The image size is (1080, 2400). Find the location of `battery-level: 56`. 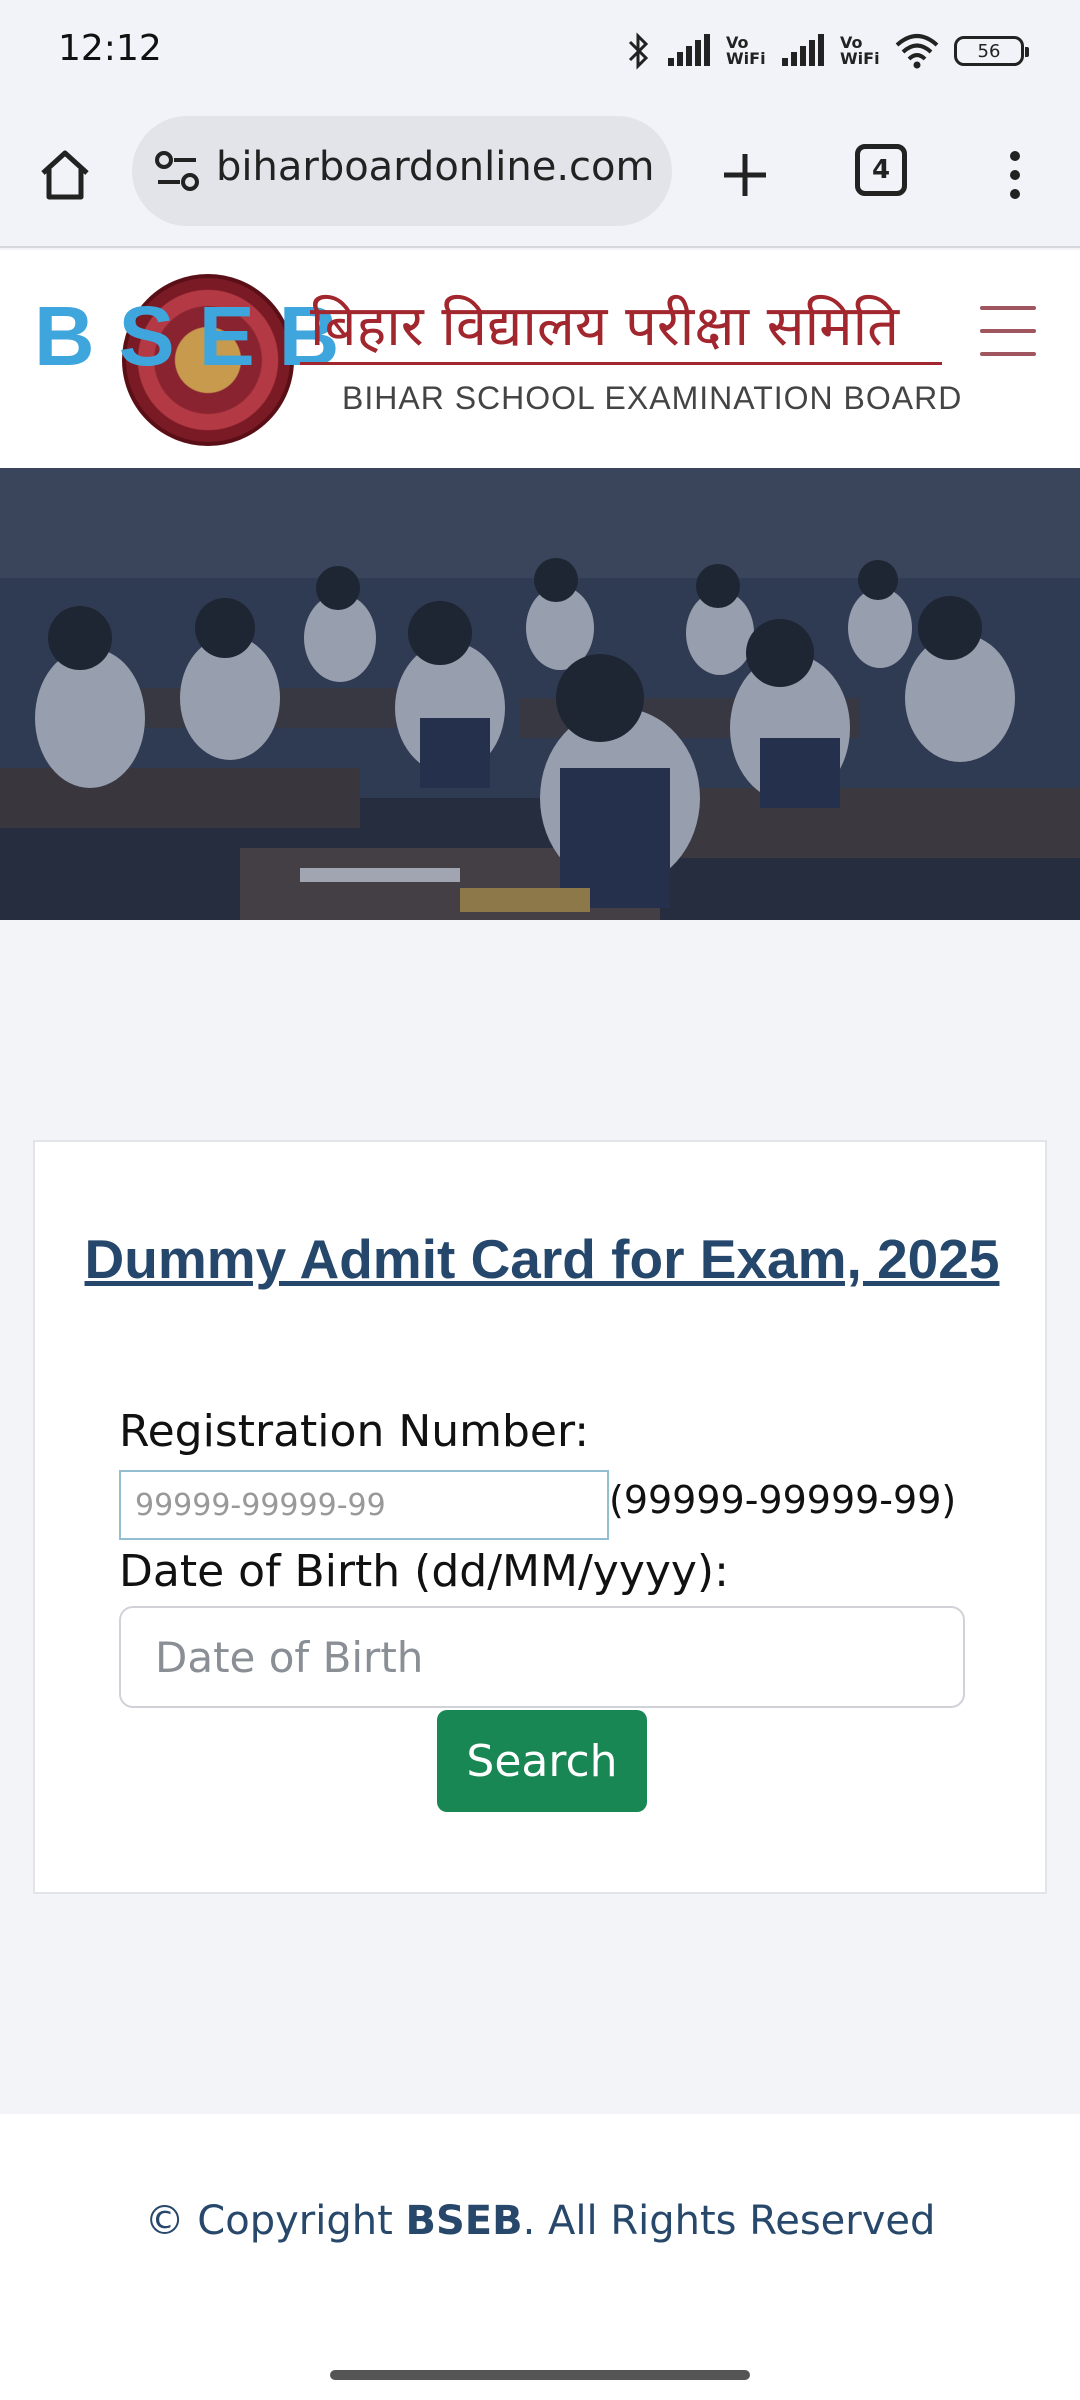

battery-level: 56 is located at coordinates (989, 51).